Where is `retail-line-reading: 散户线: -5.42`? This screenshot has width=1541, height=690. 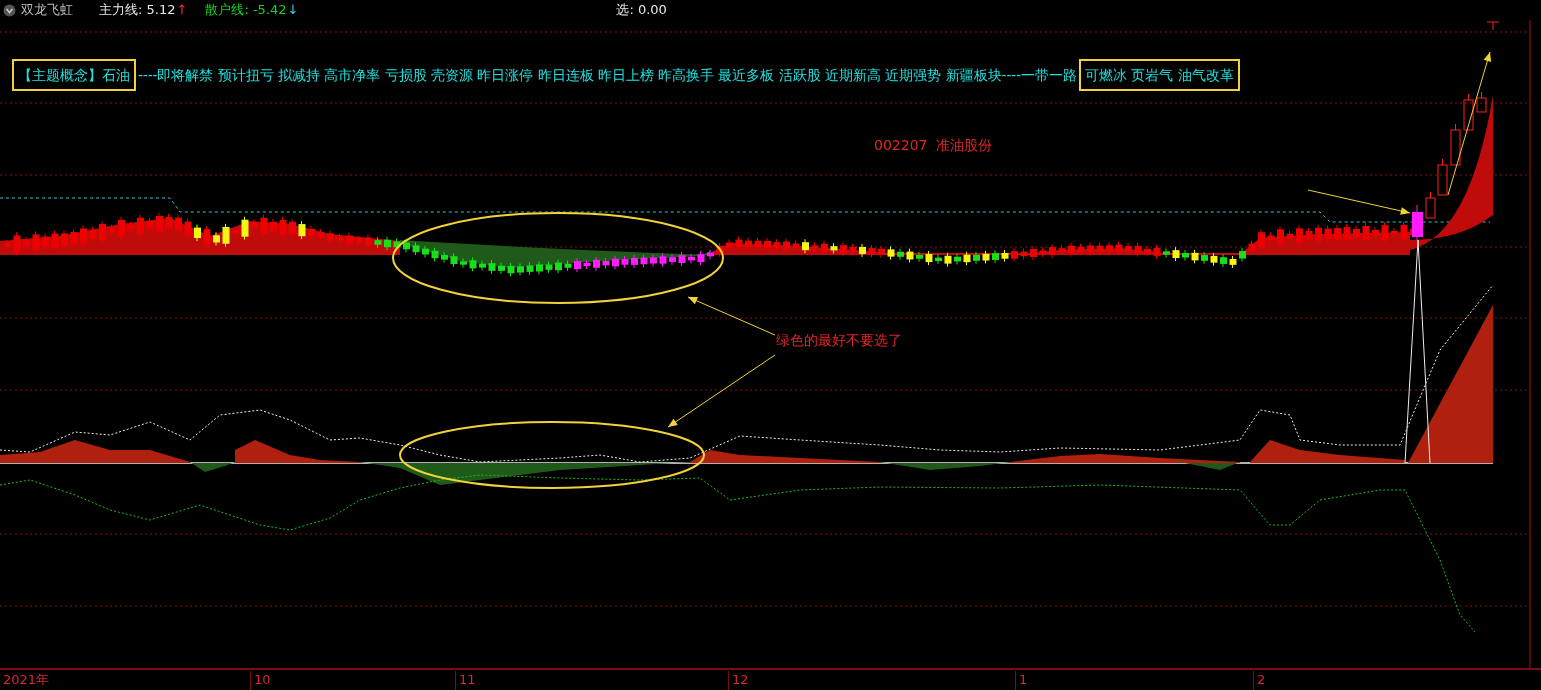
retail-line-reading: 散户线: -5.42 is located at coordinates (246, 10).